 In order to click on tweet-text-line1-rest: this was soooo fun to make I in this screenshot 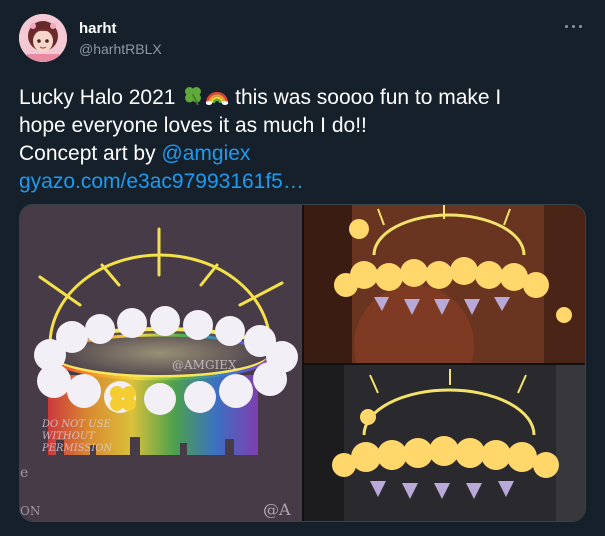, I will do `click(365, 97)`.